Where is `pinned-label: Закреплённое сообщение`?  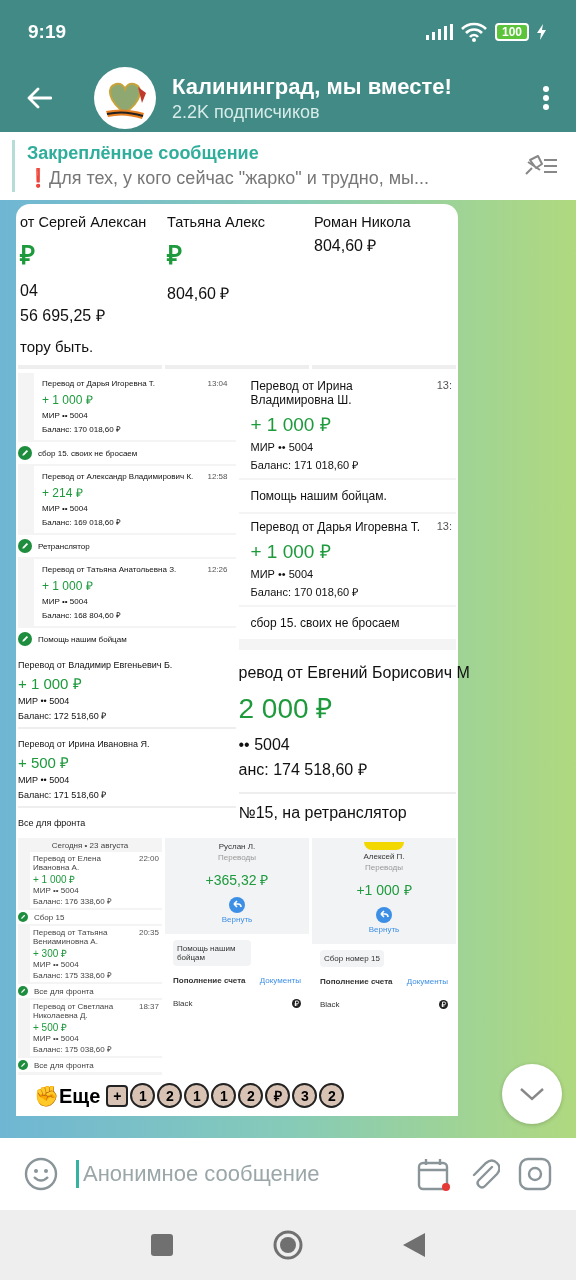 pinned-label: Закреплённое сообщение is located at coordinates (143, 153).